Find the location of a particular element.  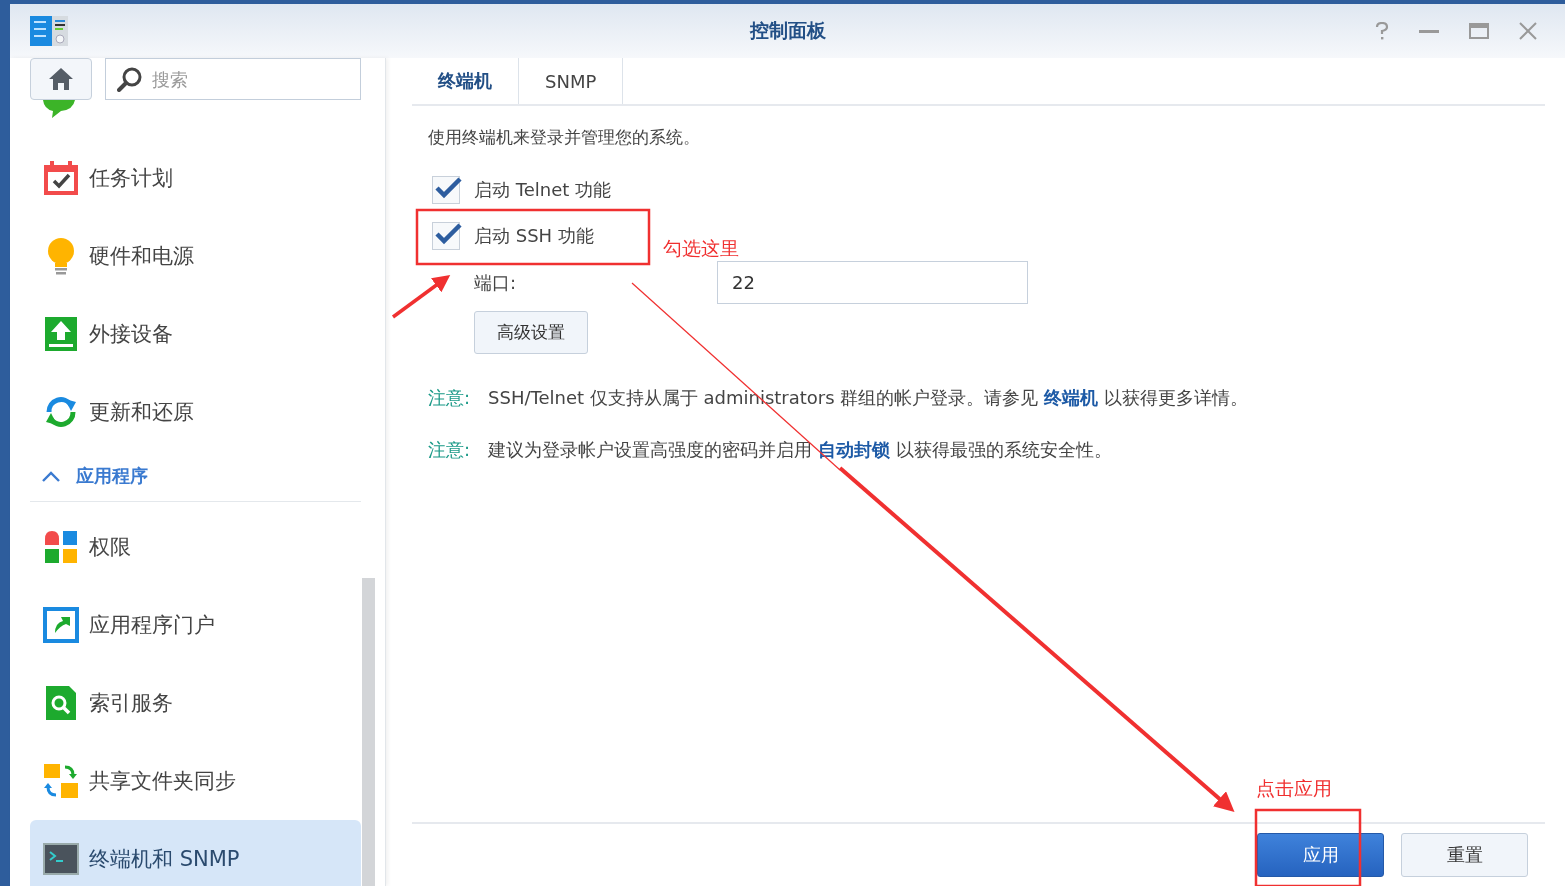

annotation-text: 点击应用 is located at coordinates (1294, 788).